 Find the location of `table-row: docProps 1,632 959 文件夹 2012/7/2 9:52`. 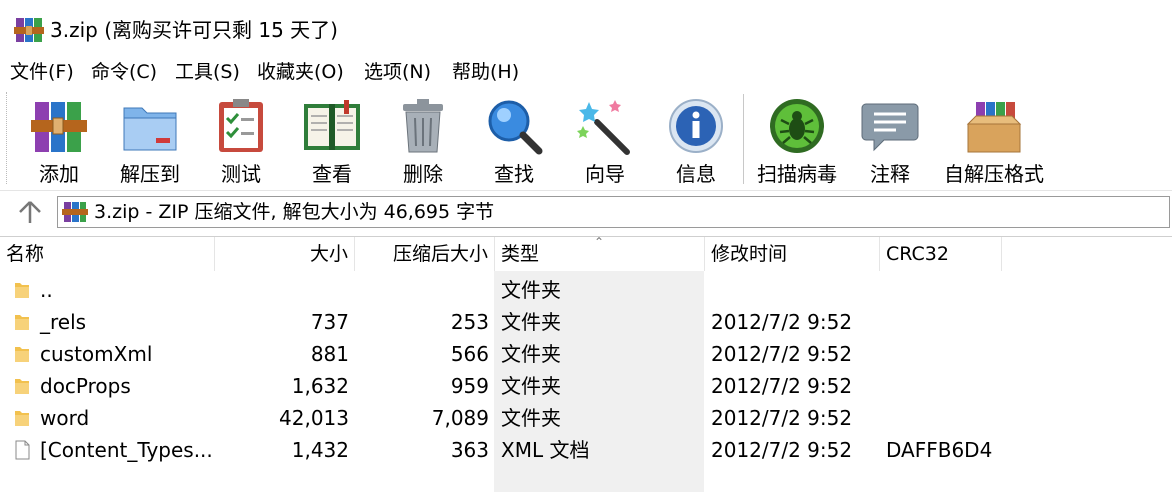

table-row: docProps 1,632 959 文件夹 2012/7/2 9:52 is located at coordinates (586, 386).